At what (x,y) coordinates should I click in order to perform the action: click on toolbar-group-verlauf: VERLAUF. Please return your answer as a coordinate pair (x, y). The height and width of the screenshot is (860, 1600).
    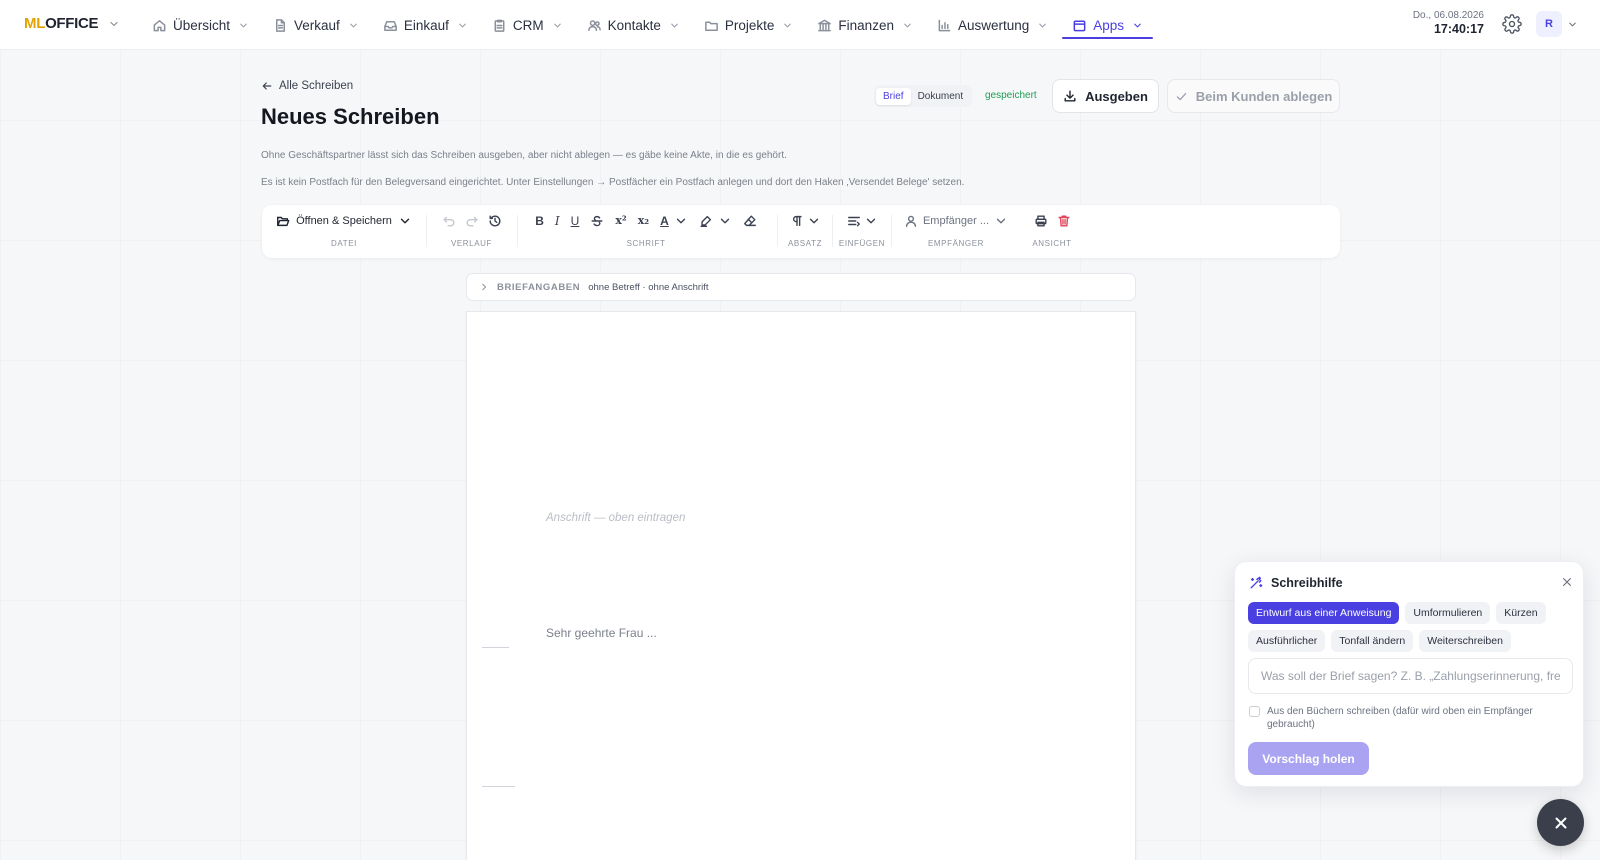
    Looking at the image, I should click on (471, 231).